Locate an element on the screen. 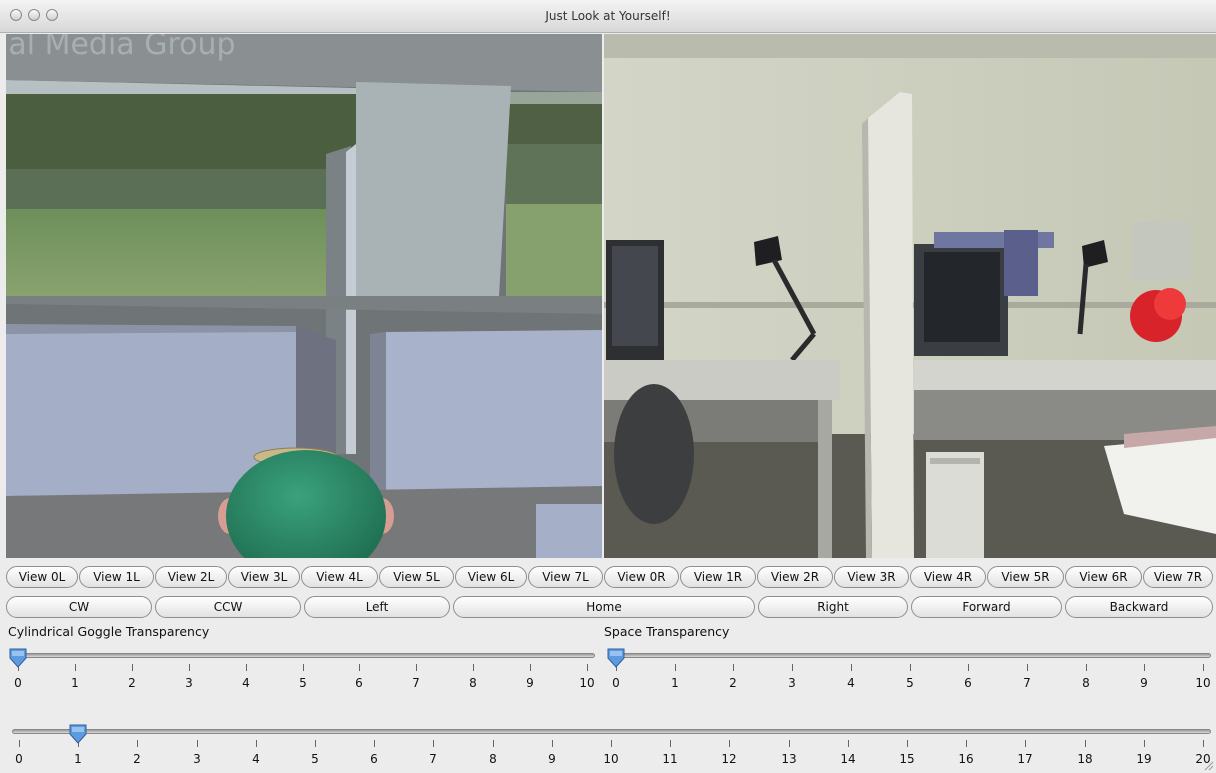 The width and height of the screenshot is (1216, 773). bottom-slider-tick-label: 10 is located at coordinates (611, 759).